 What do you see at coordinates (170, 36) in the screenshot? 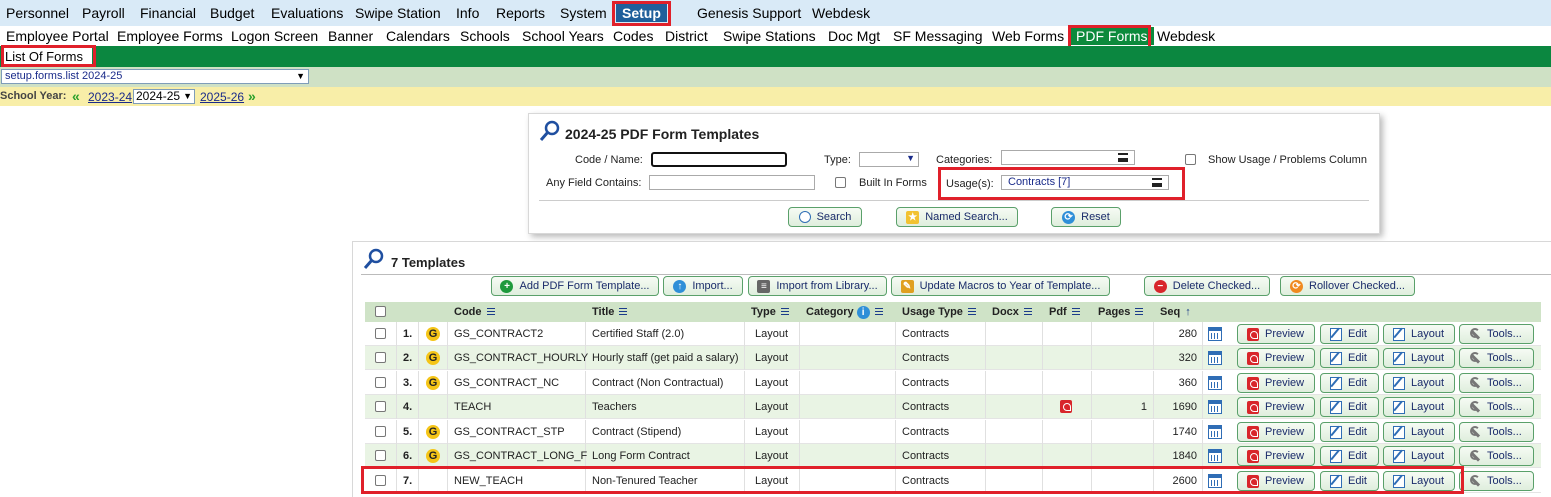
I see `submenu-employee-forms: Employee Forms` at bounding box center [170, 36].